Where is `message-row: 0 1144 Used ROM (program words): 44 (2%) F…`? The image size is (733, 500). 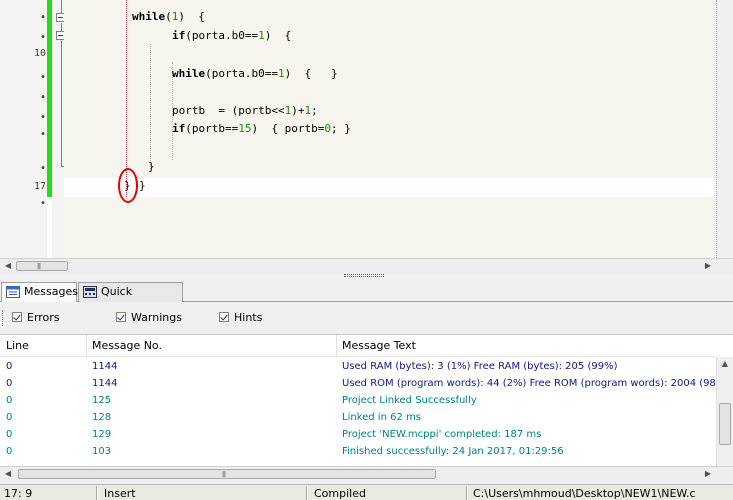
message-row: 0 1144 Used ROM (program words): 44 (2%) F… is located at coordinates (358, 383).